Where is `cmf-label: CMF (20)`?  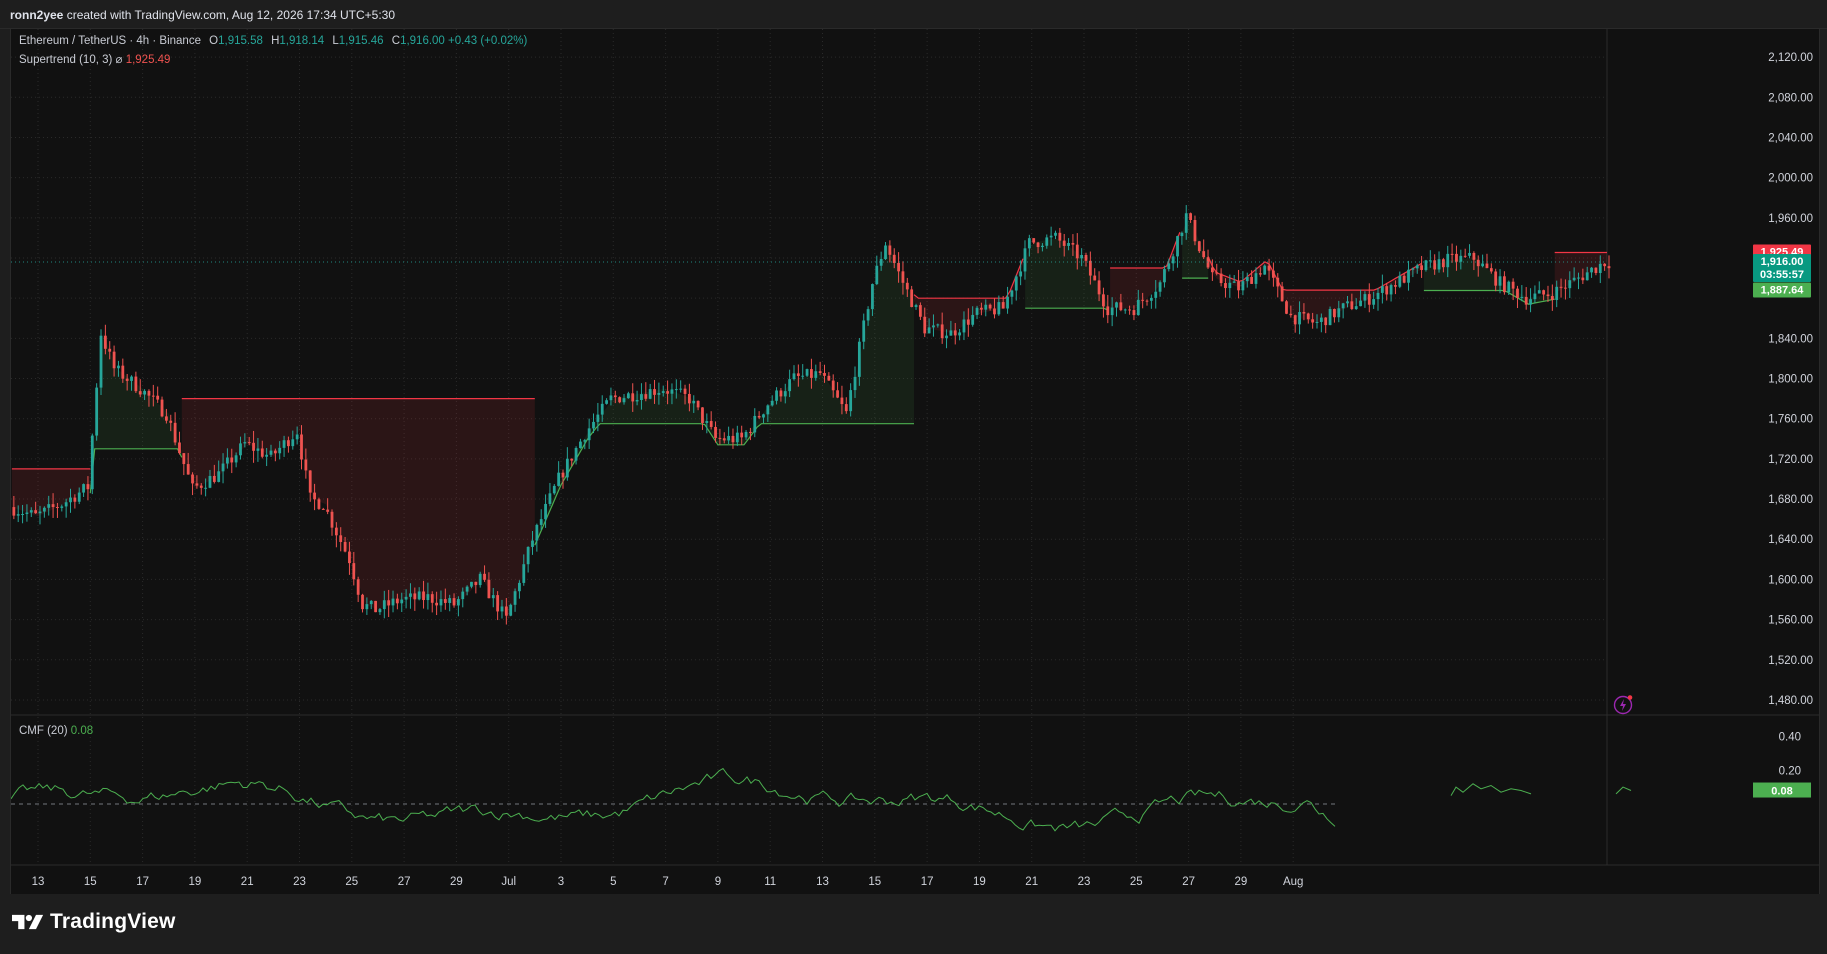
cmf-label: CMF (20) is located at coordinates (43, 731).